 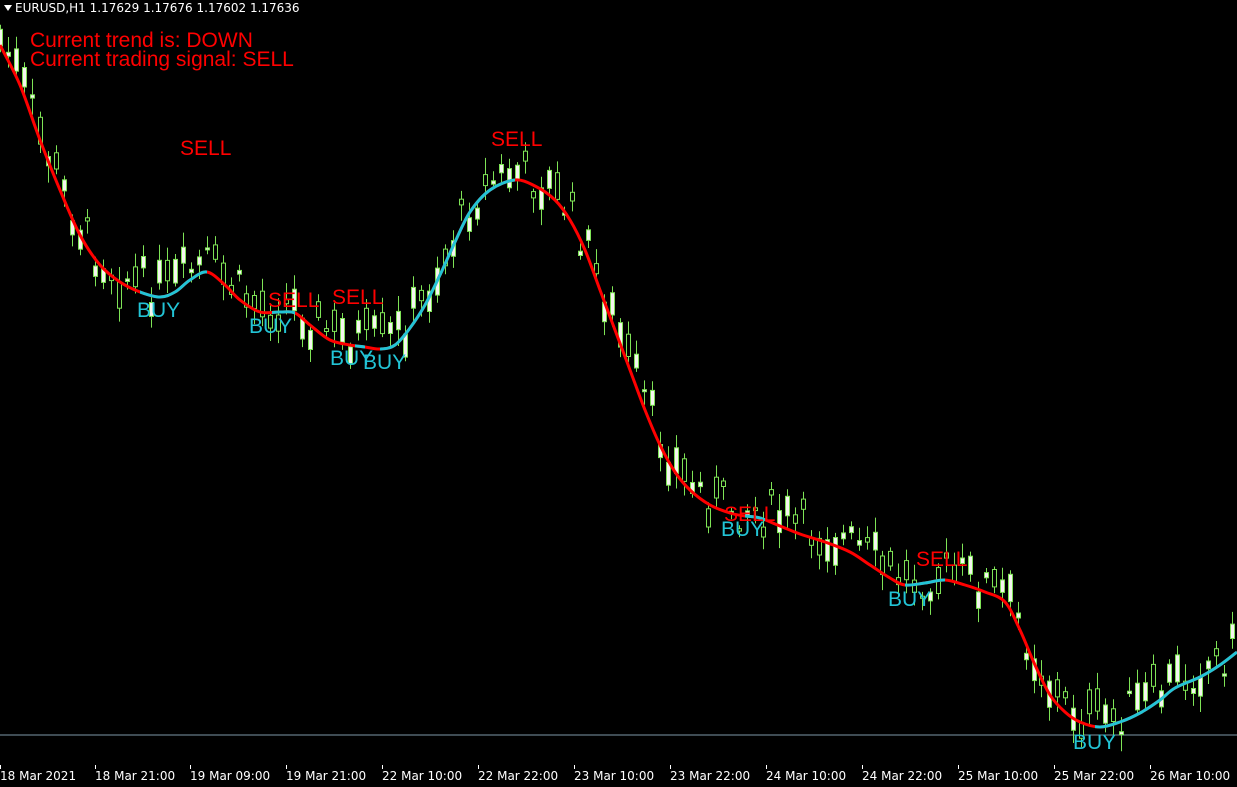 What do you see at coordinates (614, 776) in the screenshot?
I see `time-label: 23 Mar 10:00` at bounding box center [614, 776].